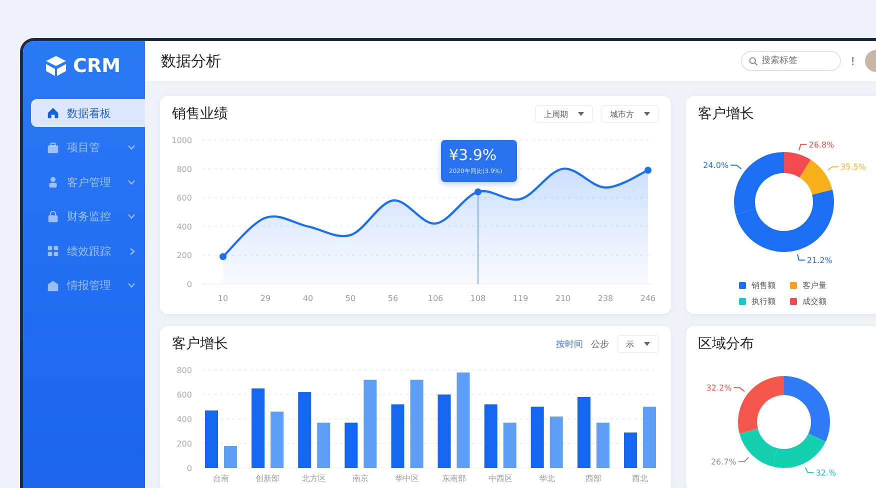 The image size is (876, 488). Describe the element at coordinates (268, 478) in the screenshot. I see `axis-tick-label: 创新部` at that location.